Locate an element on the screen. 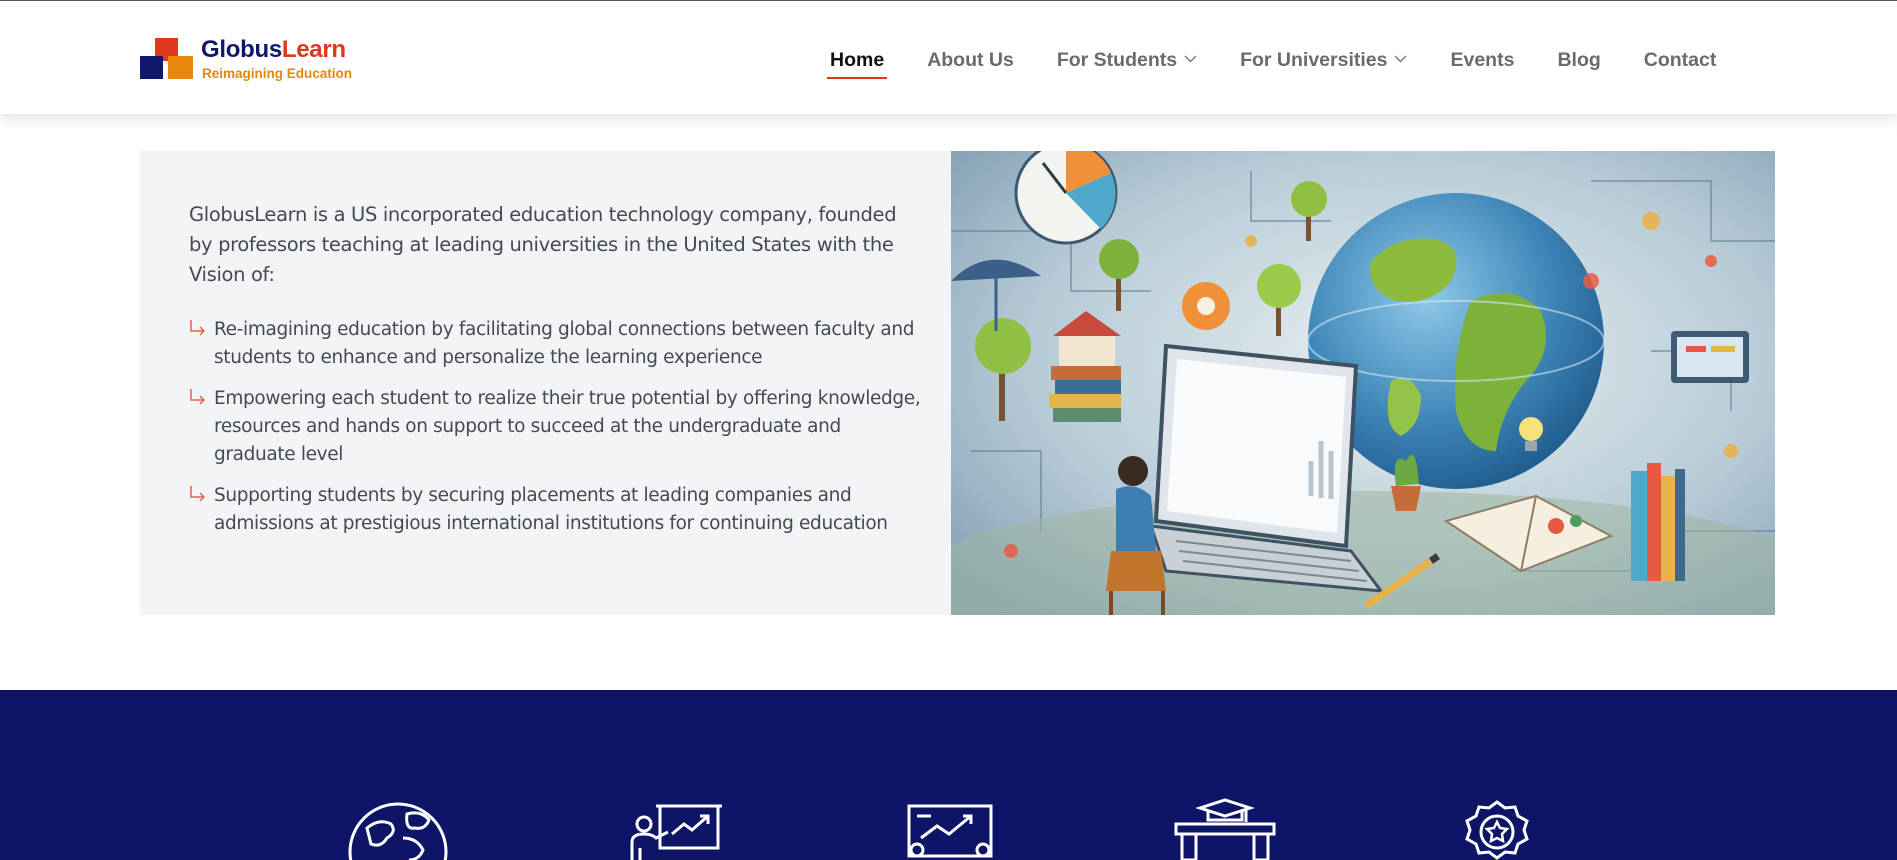 The height and width of the screenshot is (860, 1897). award-badge-icon is located at coordinates (1497, 830).